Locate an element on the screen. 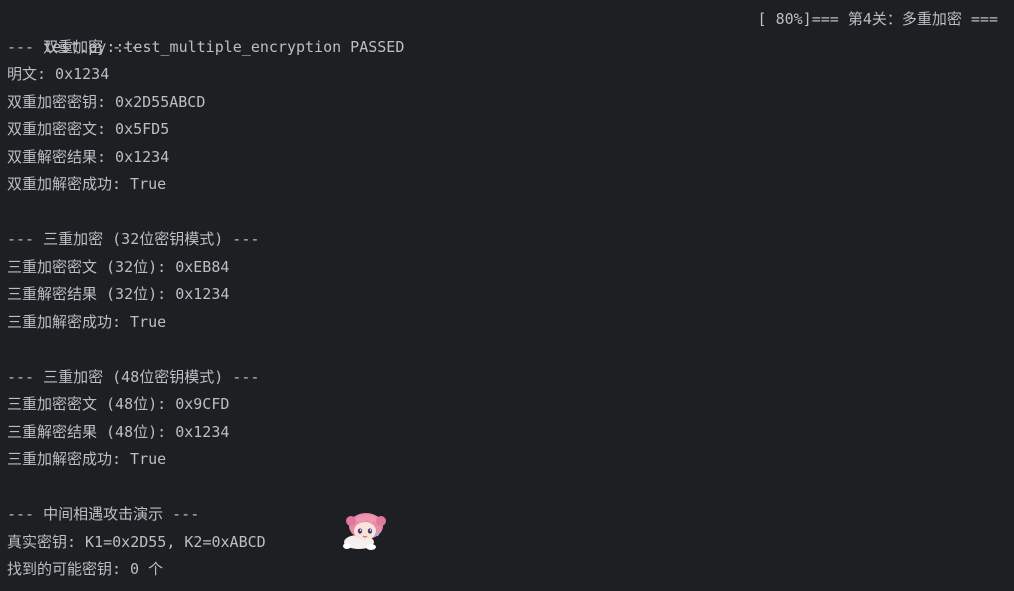 The height and width of the screenshot is (591, 1014). output-line: --- 三重加密 (48位密钥模式) --- is located at coordinates (133, 376).